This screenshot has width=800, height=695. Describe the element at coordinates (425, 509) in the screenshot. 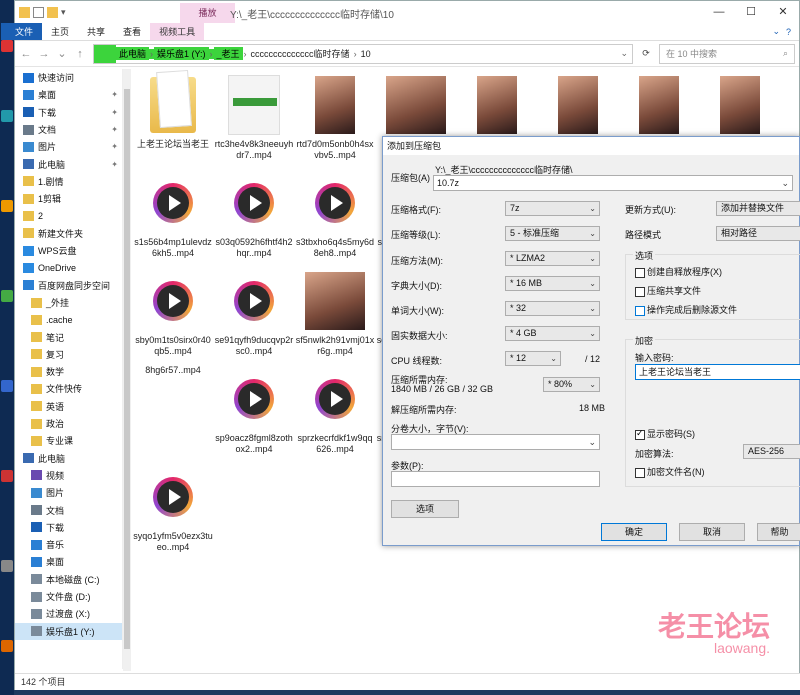

I see `options-button: 选项` at that location.